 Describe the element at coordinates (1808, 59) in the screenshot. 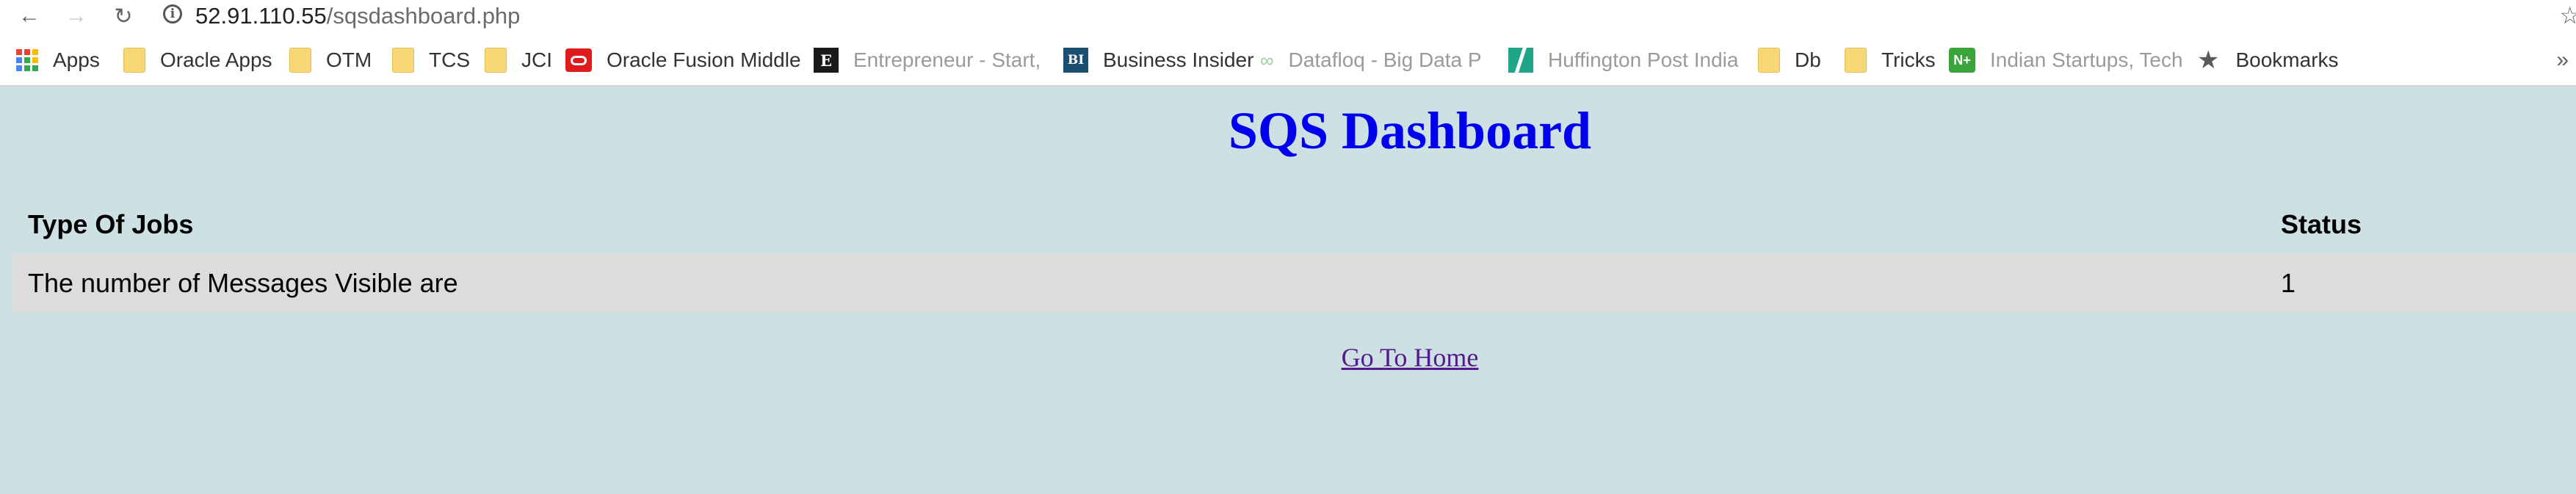

I see `bookmark-label: Db` at that location.